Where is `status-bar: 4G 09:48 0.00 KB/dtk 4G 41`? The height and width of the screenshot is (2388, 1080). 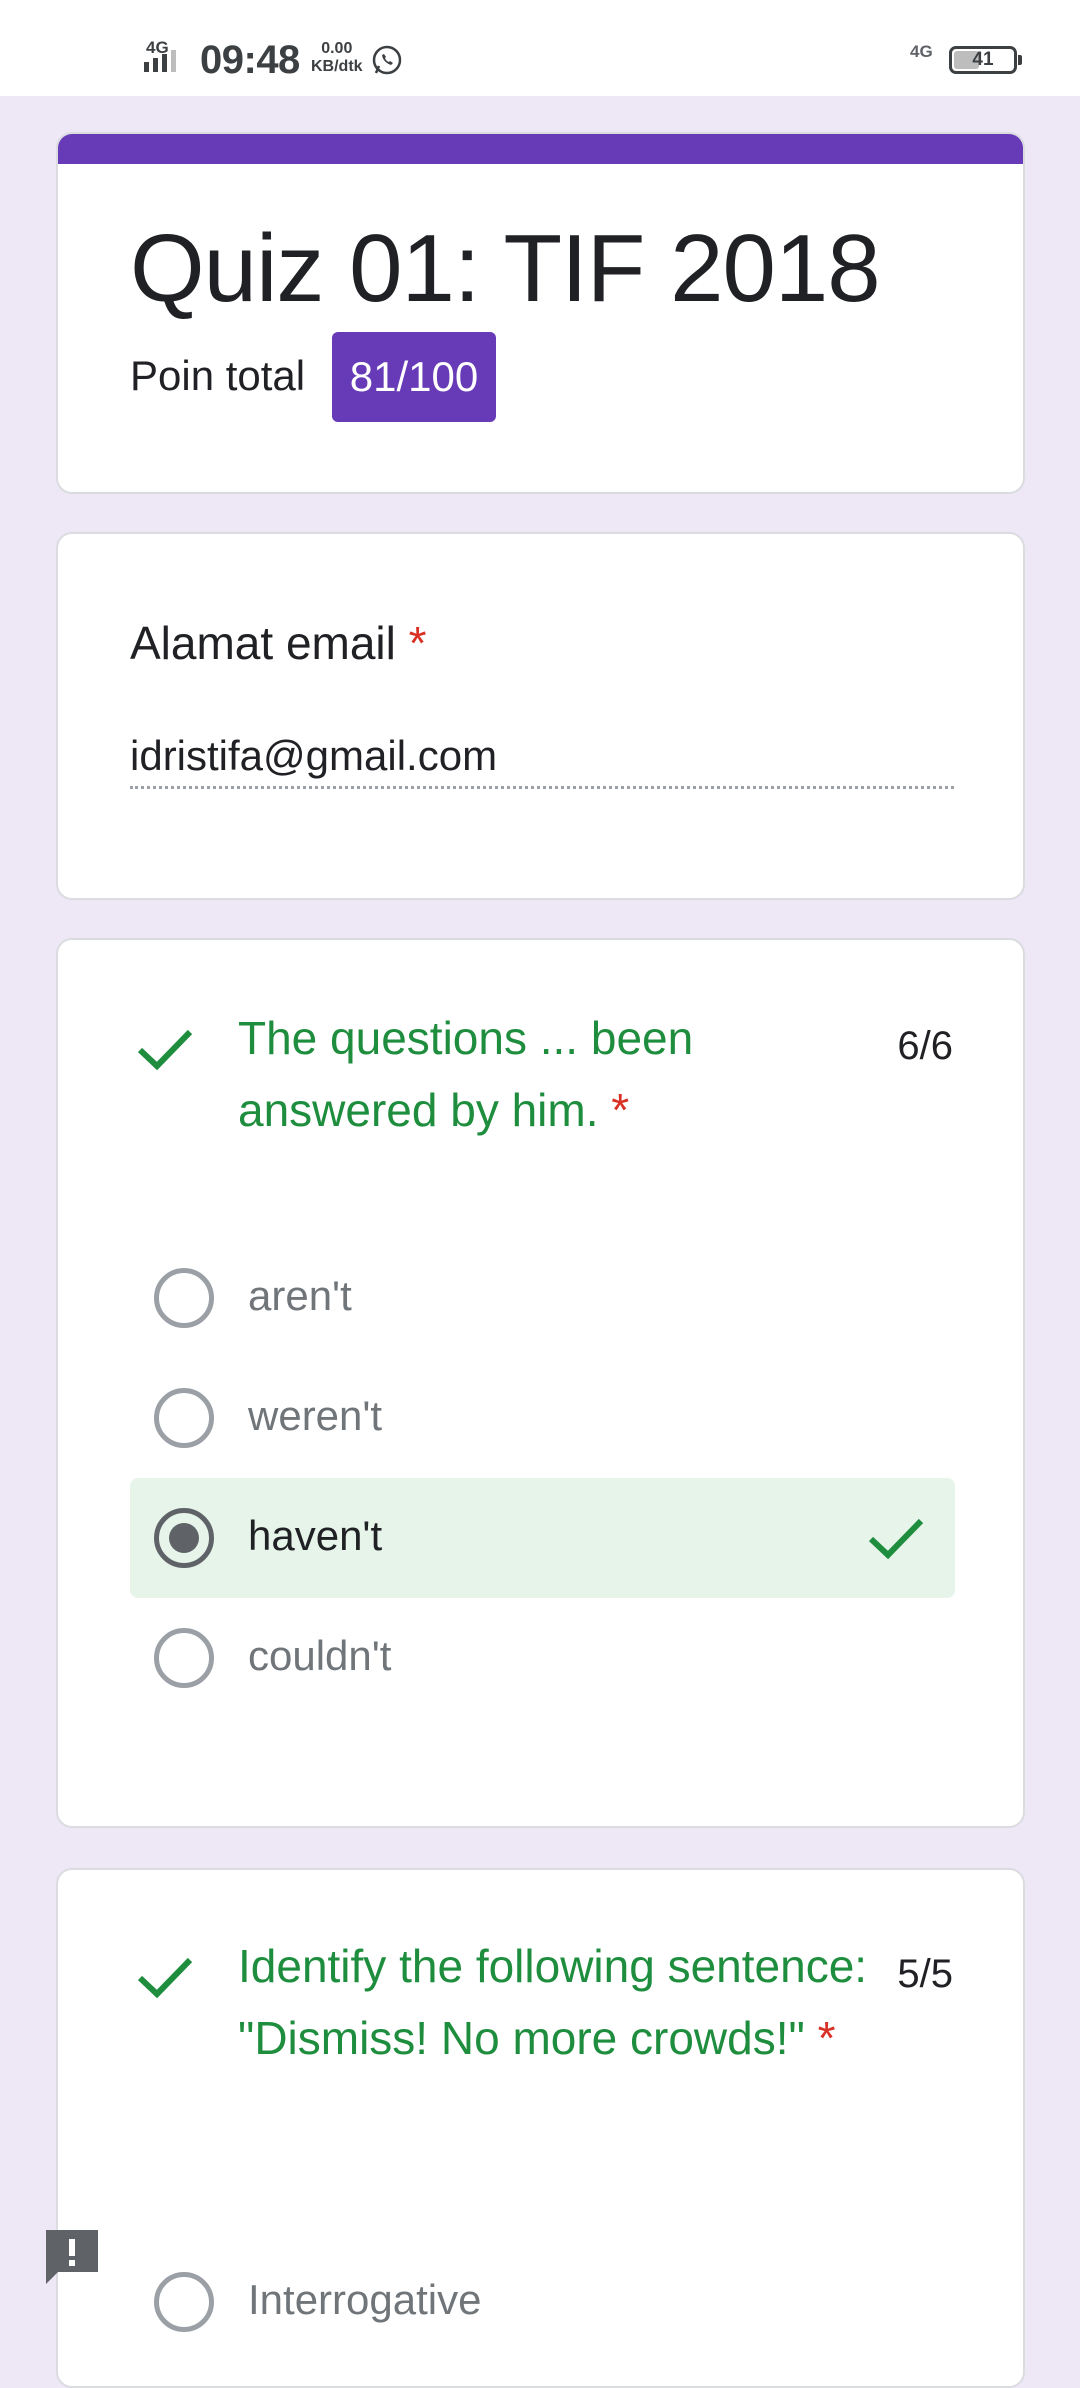
status-bar: 4G 09:48 0.00 KB/dtk 4G 41 is located at coordinates (540, 48).